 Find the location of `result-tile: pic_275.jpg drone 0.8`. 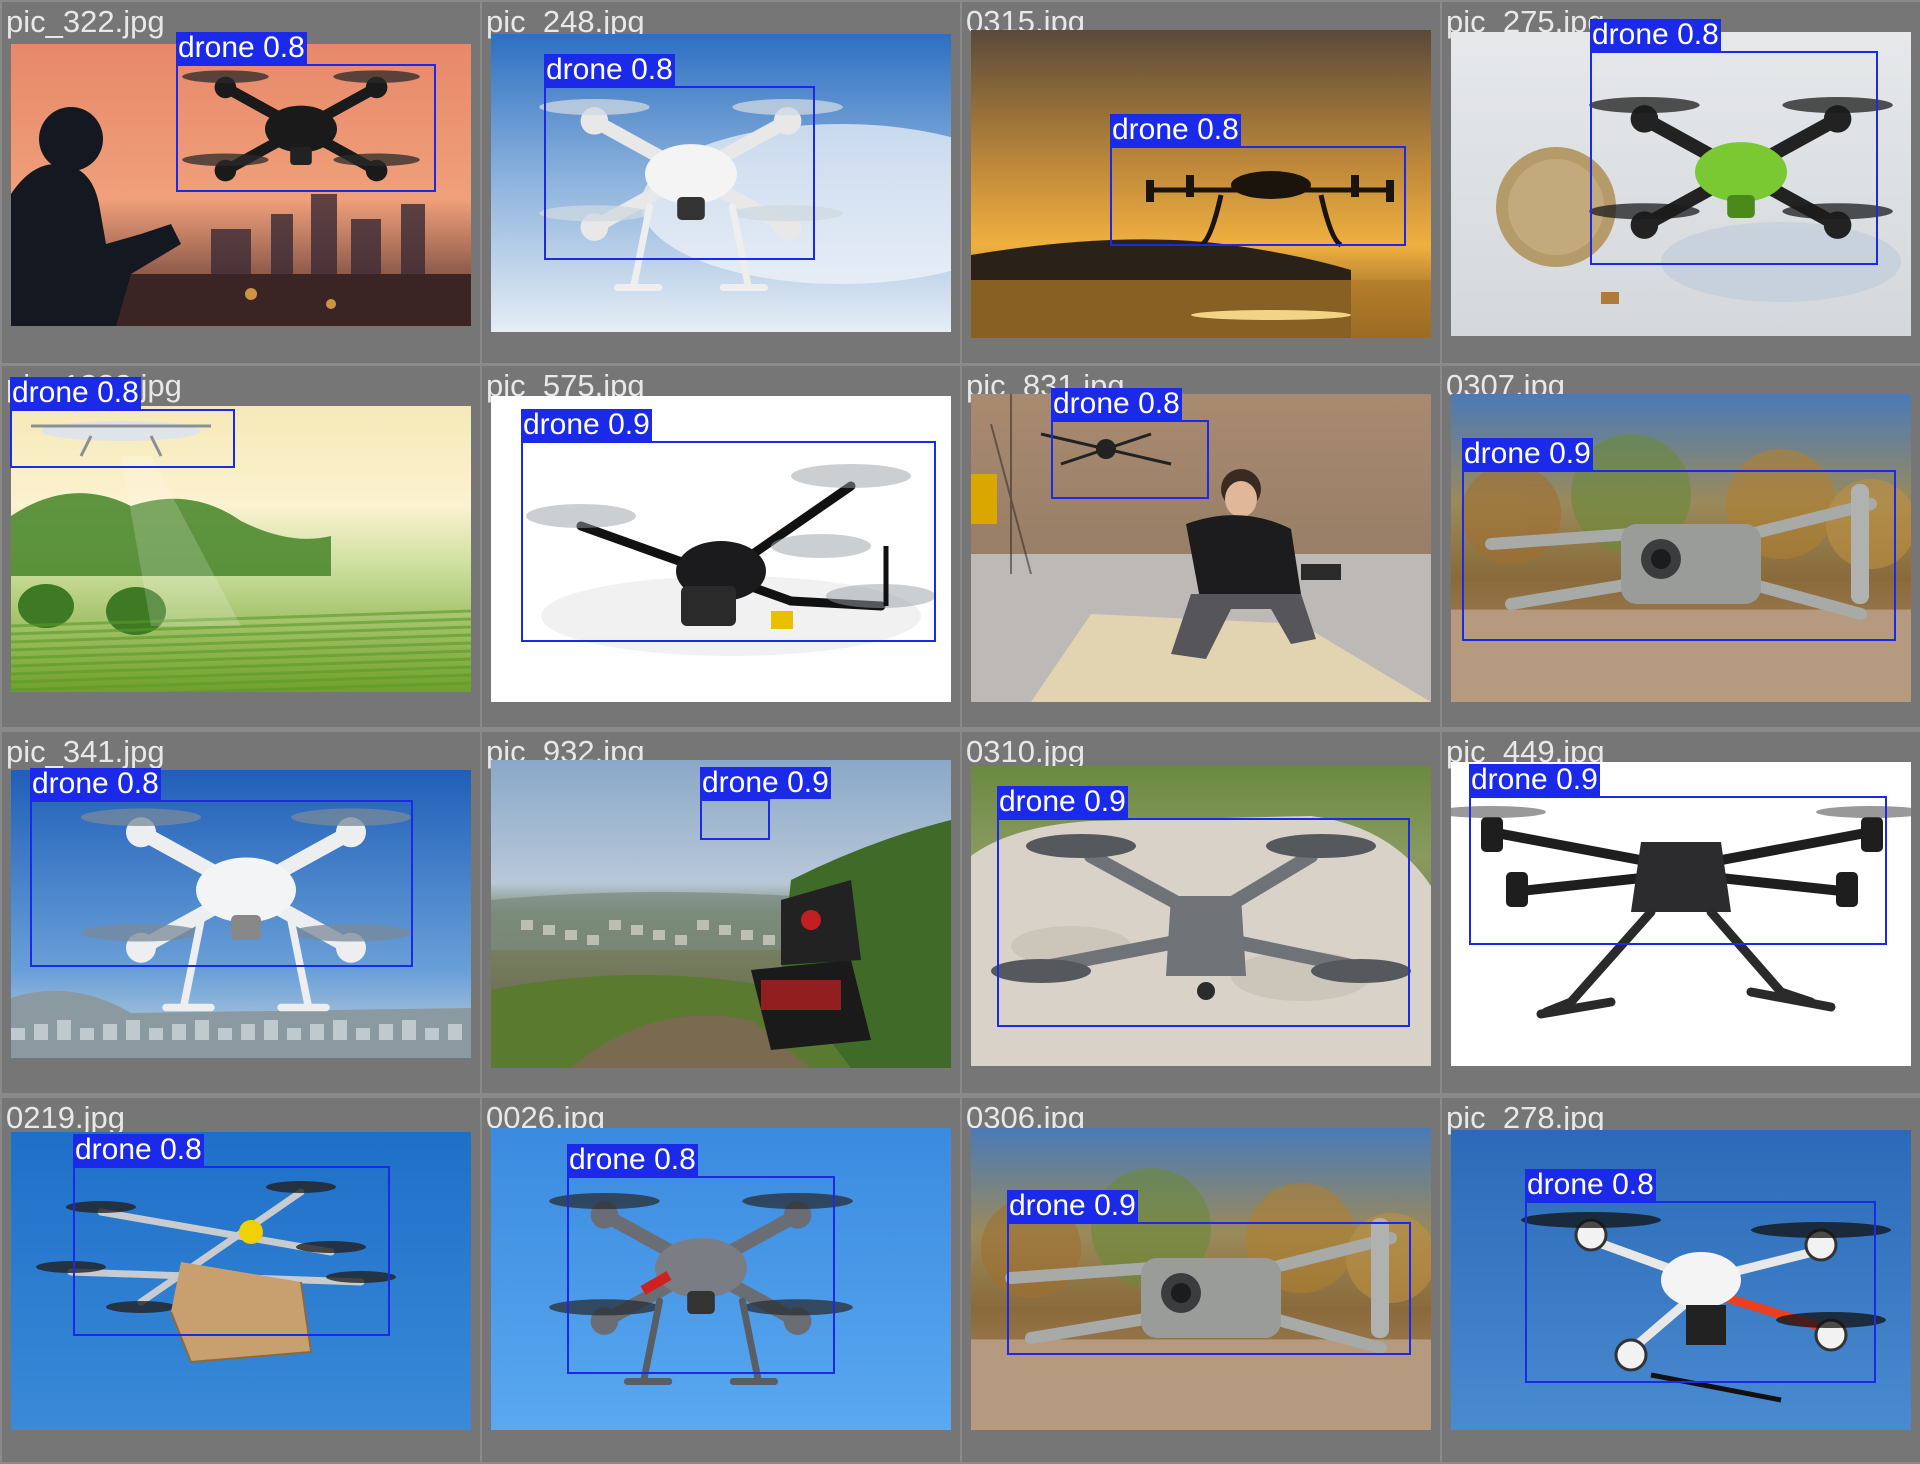

result-tile: pic_275.jpg drone 0.8 is located at coordinates (1681, 182).